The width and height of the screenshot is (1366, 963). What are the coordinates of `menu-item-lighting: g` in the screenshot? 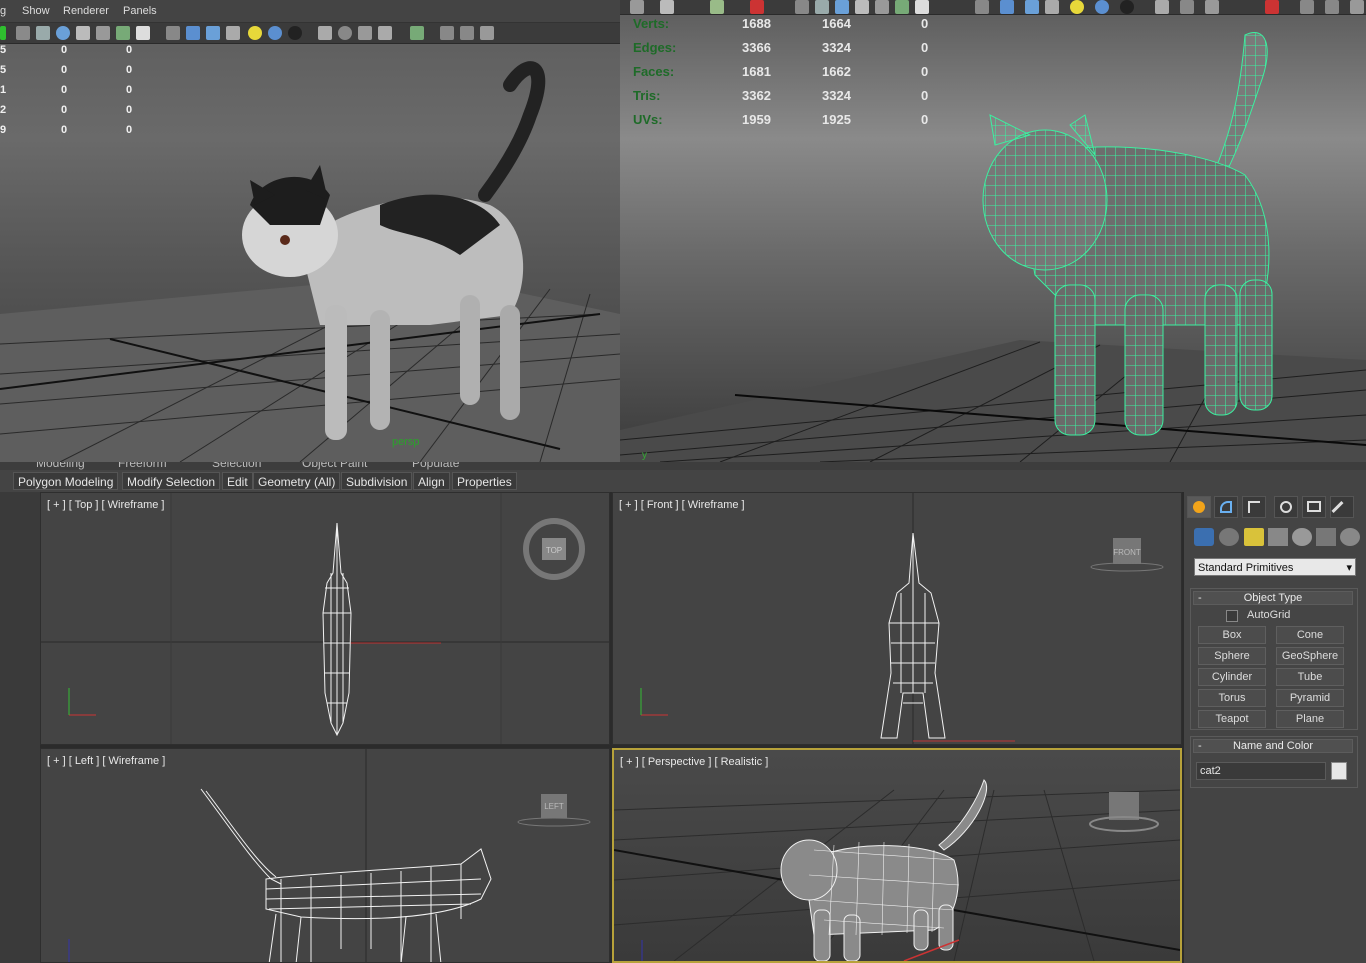 It's located at (3, 11).